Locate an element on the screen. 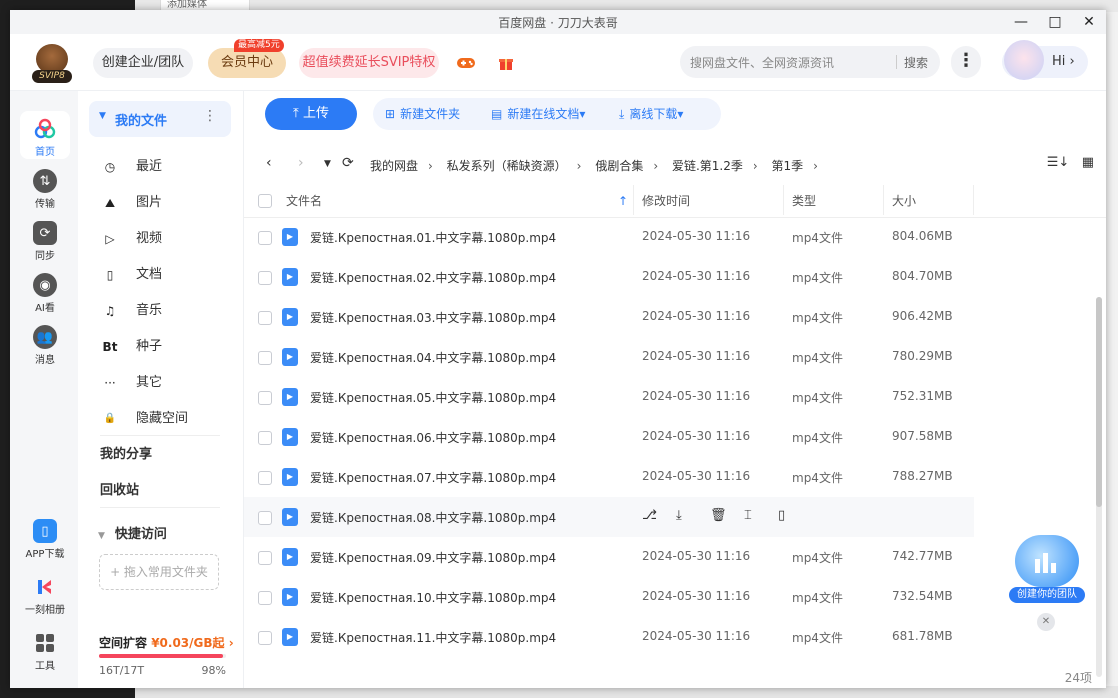  rail-item-message: 👥 消息 is located at coordinates (45, 343).